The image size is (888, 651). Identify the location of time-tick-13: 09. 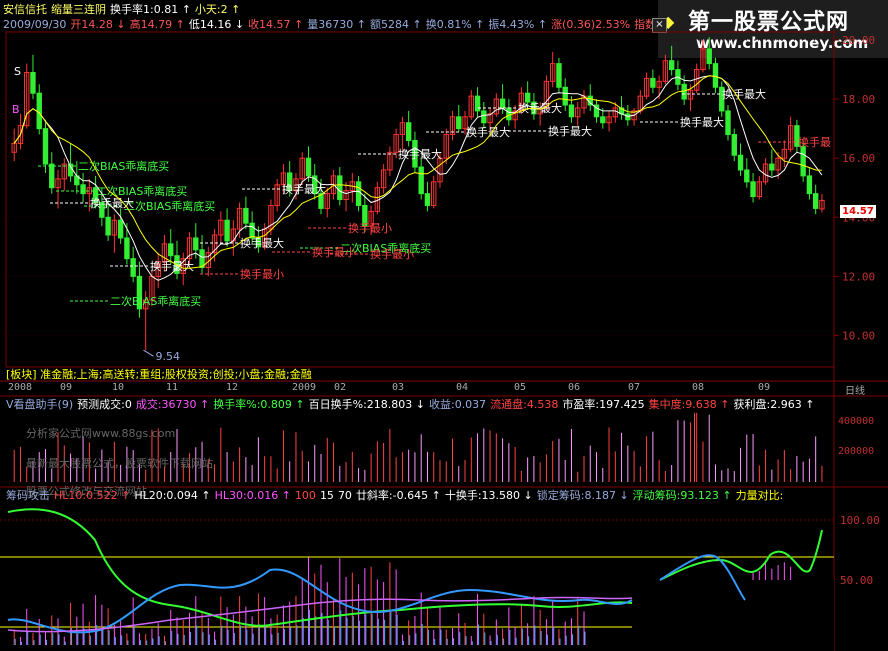
(764, 387).